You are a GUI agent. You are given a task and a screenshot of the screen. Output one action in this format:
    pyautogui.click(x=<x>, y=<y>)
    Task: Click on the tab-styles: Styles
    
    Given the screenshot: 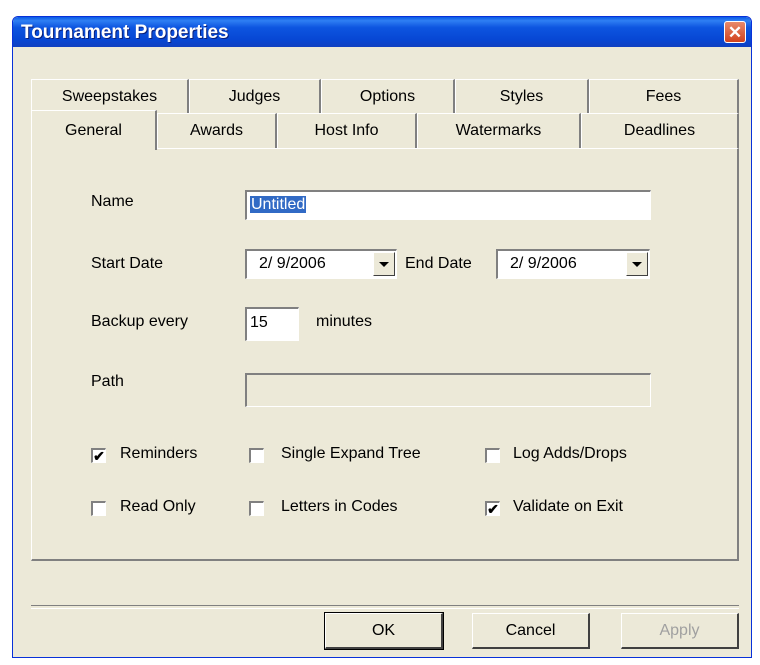 What is the action you would take?
    pyautogui.click(x=522, y=96)
    